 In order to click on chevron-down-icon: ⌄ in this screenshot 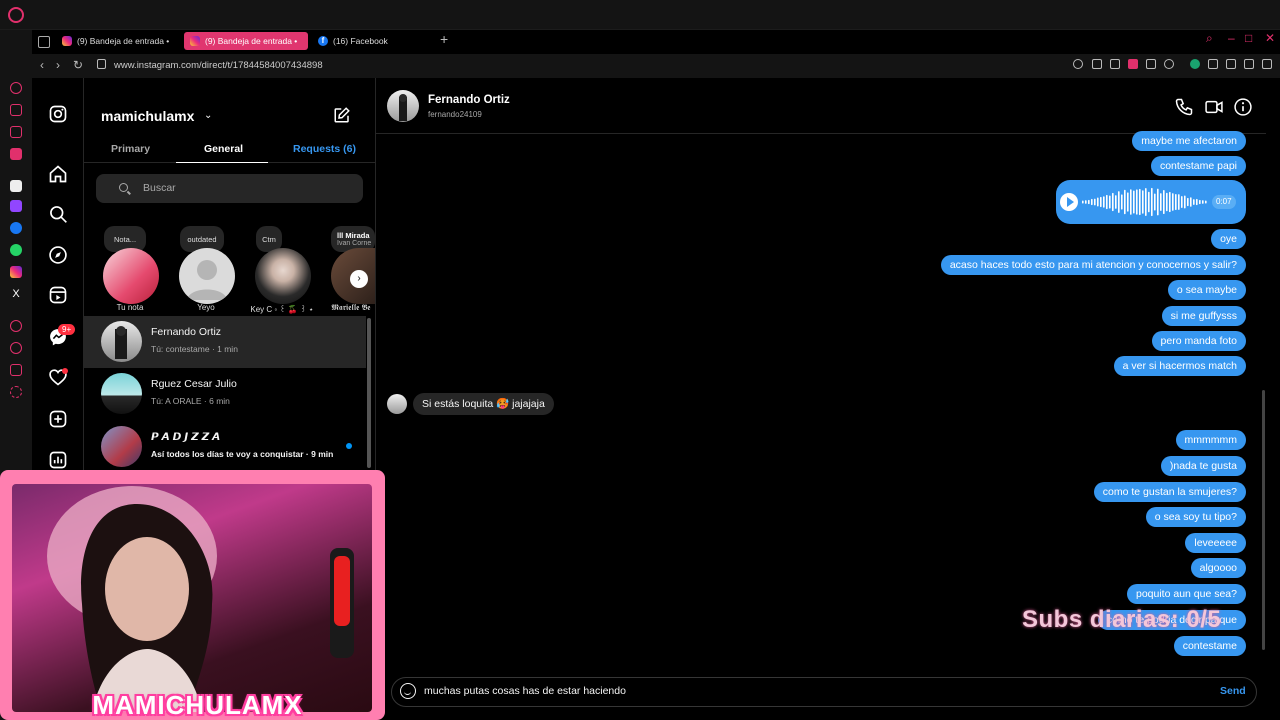, I will do `click(208, 115)`.